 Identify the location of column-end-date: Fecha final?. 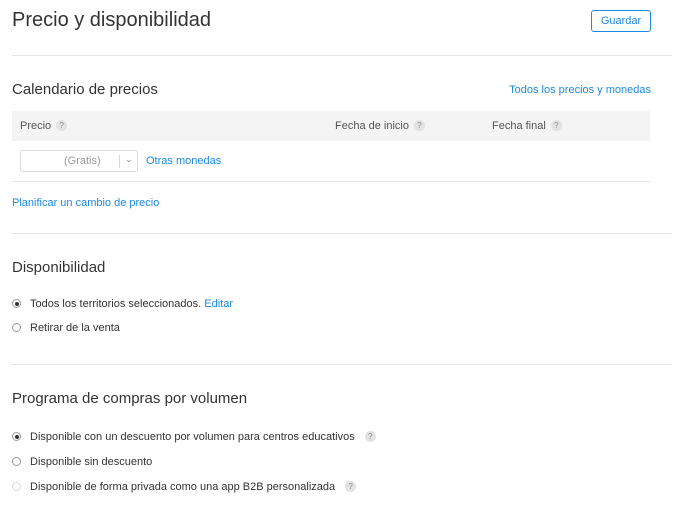
(527, 126).